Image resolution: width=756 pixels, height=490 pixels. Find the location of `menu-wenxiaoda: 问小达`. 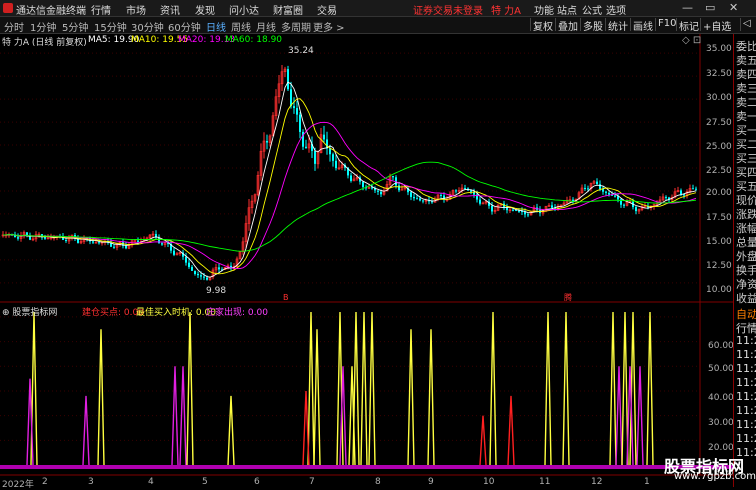

menu-wenxiaoda: 问小达 is located at coordinates (244, 9).